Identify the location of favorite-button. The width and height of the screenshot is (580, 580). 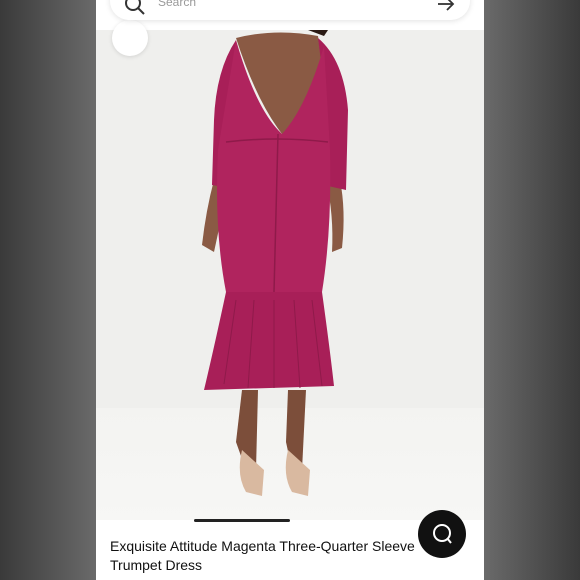
(130, 38).